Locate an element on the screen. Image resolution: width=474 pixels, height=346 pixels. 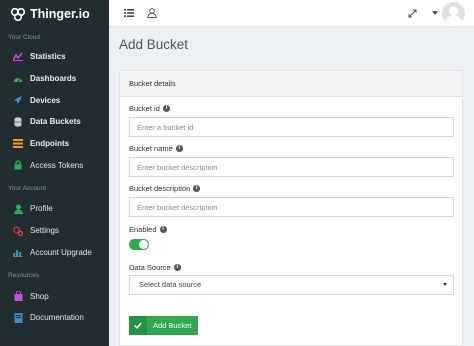
sidebar-item-label: Data Buckets is located at coordinates (55, 122).